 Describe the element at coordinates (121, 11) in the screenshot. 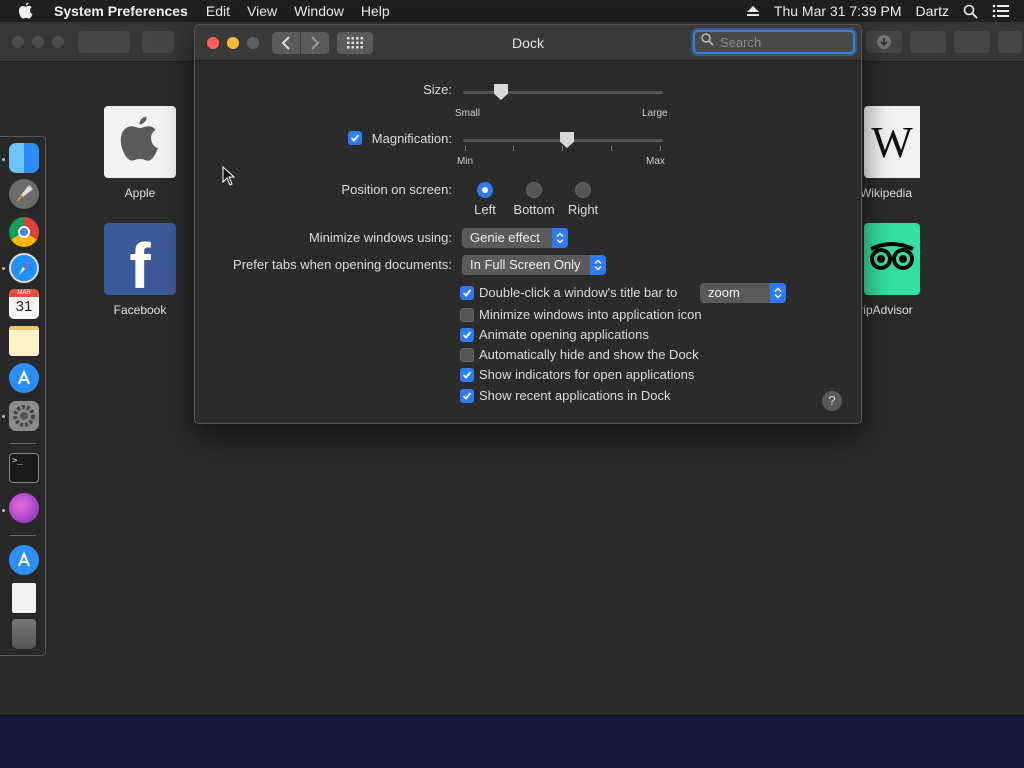

I see `app-name-menu: System Preferences` at that location.